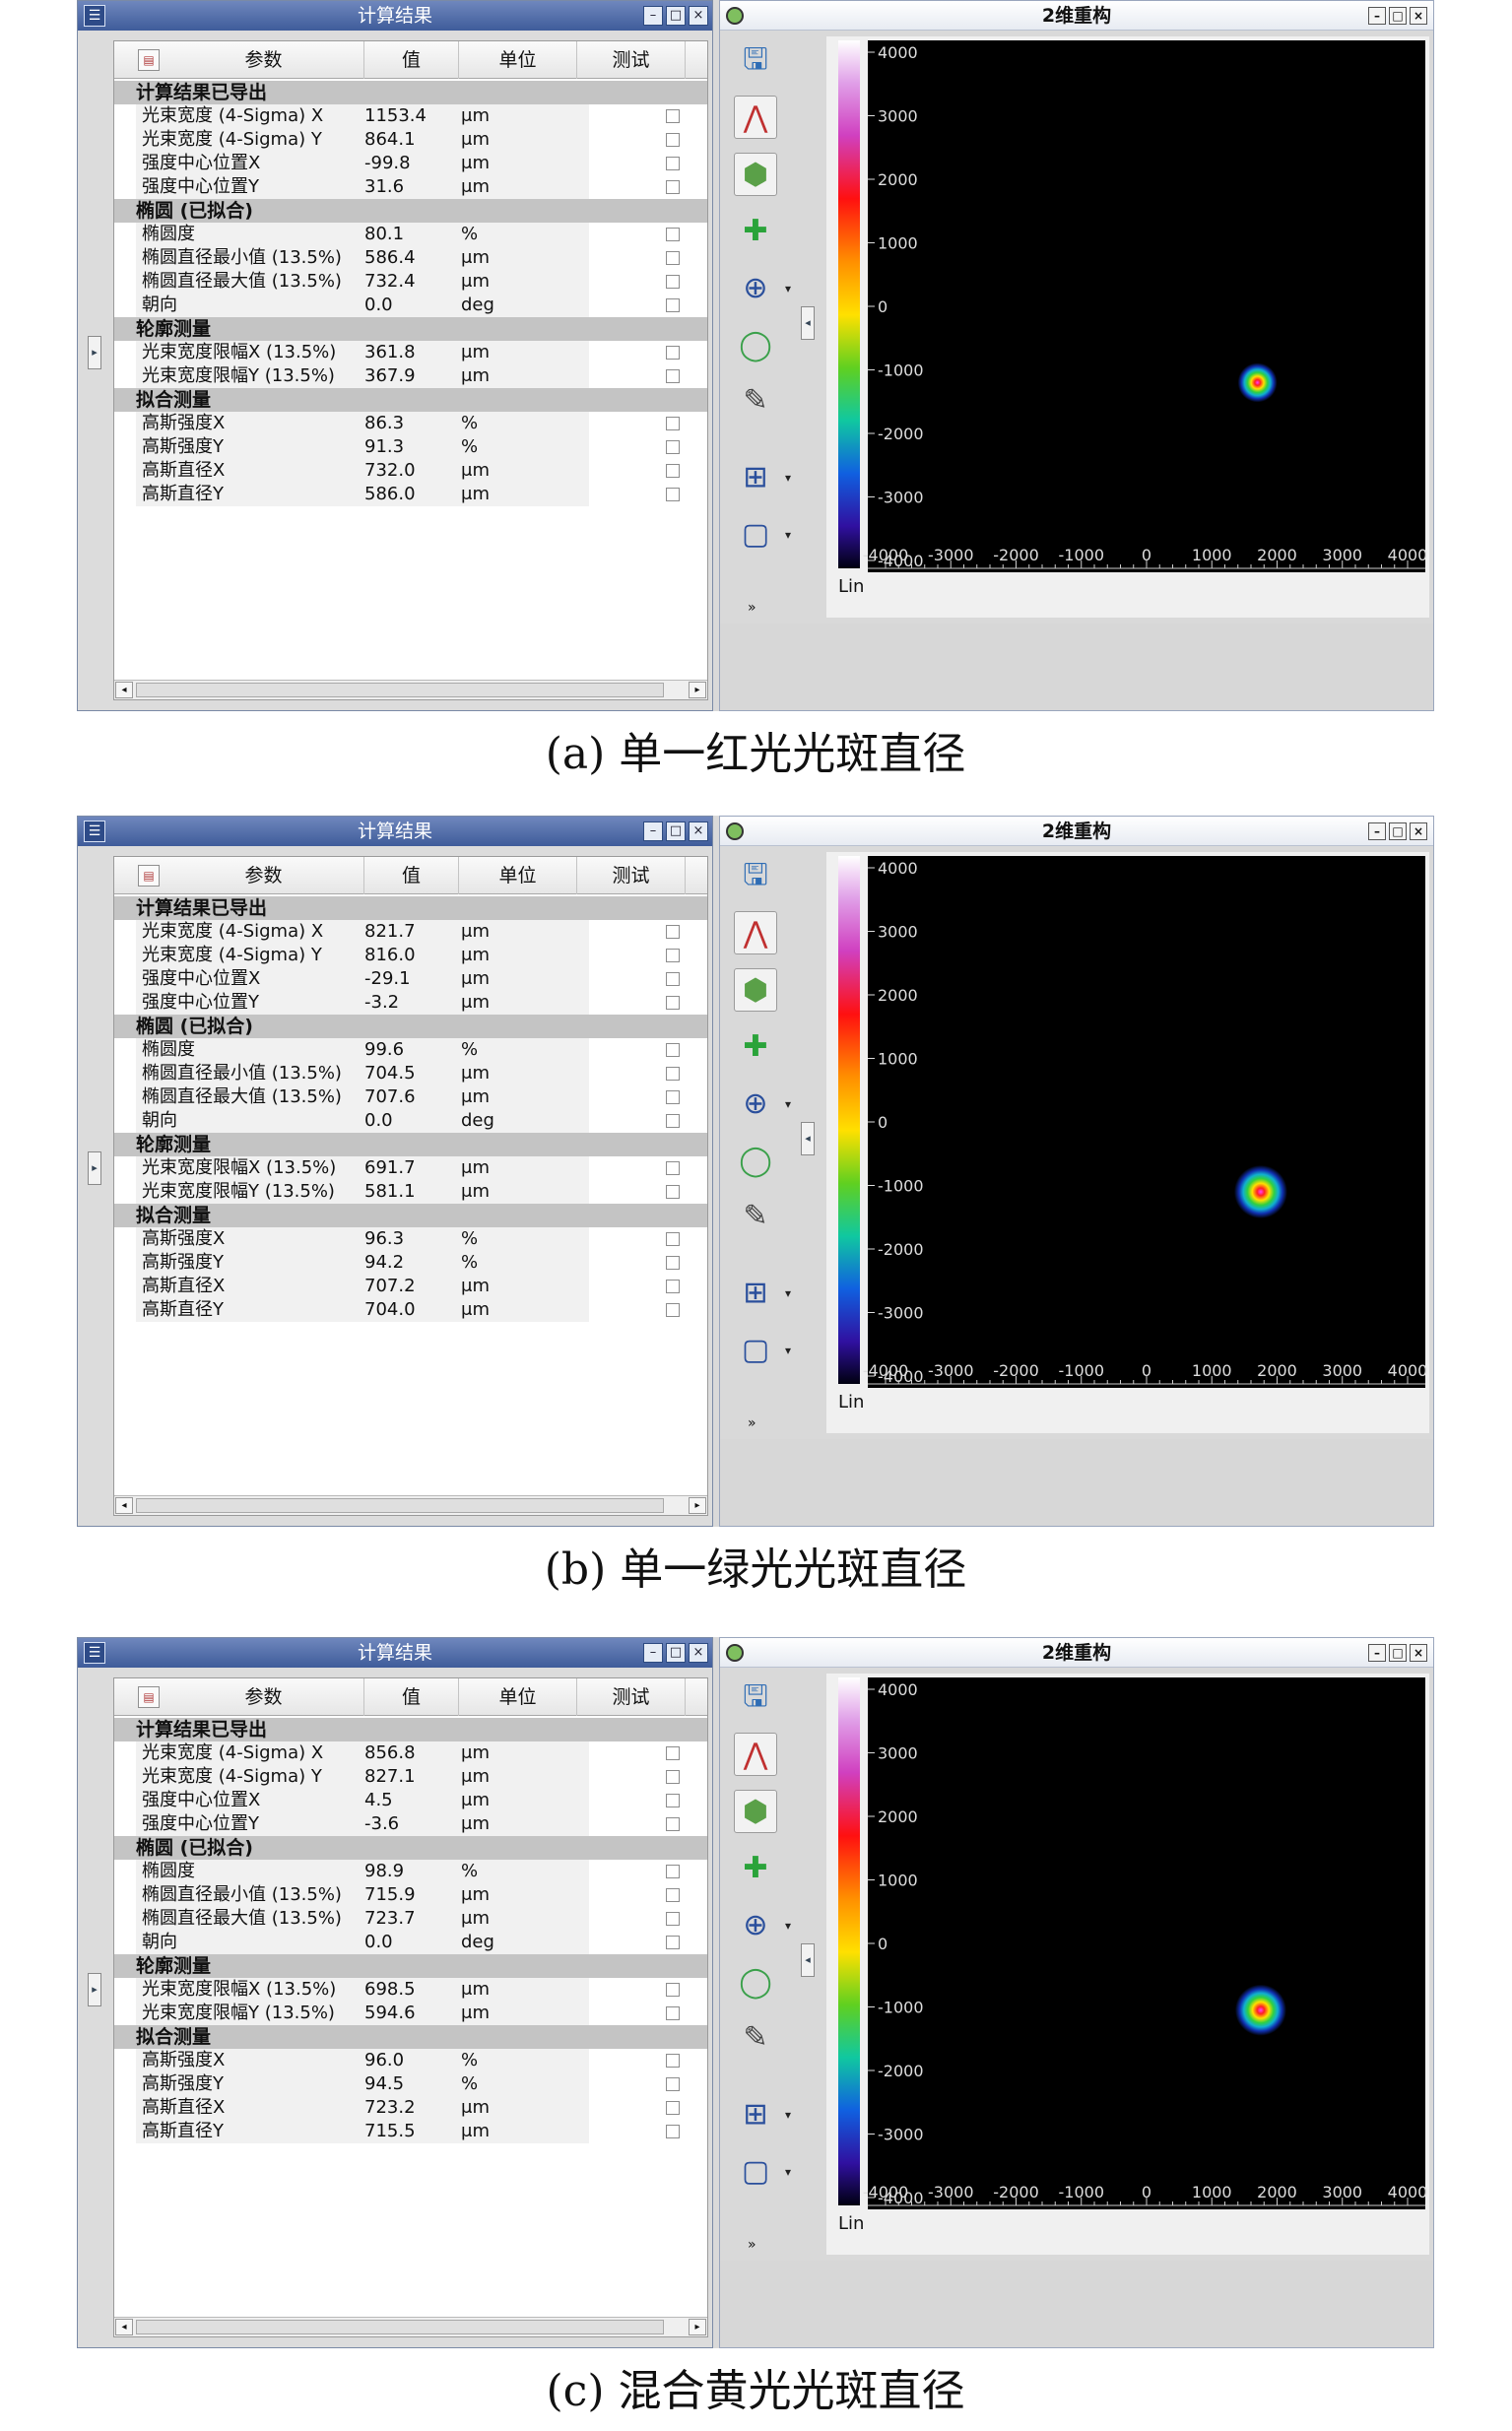 The height and width of the screenshot is (2431, 1512). I want to click on header-unit: 单位, so click(518, 875).